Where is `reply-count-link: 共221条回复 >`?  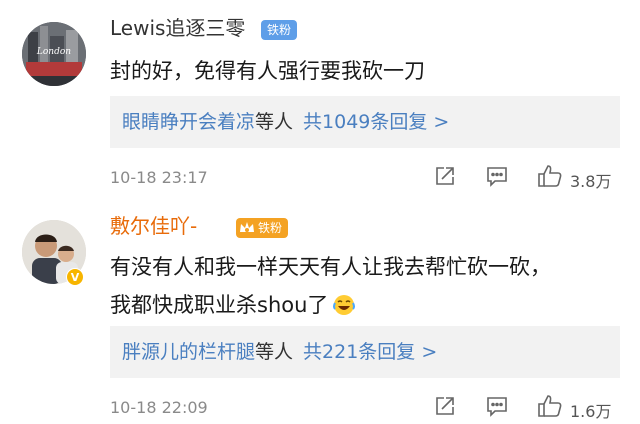 reply-count-link: 共221条回复 > is located at coordinates (370, 352).